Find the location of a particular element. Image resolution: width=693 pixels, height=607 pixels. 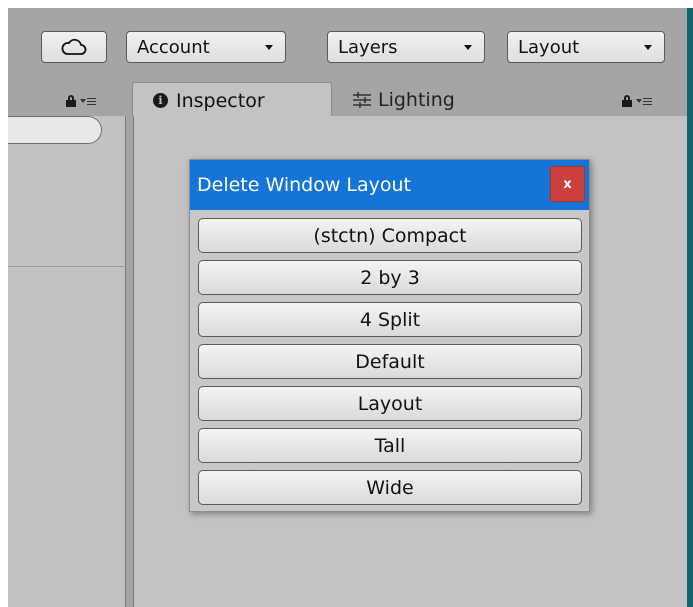

layout-button-compact: (stctn) Compact is located at coordinates (390, 235).